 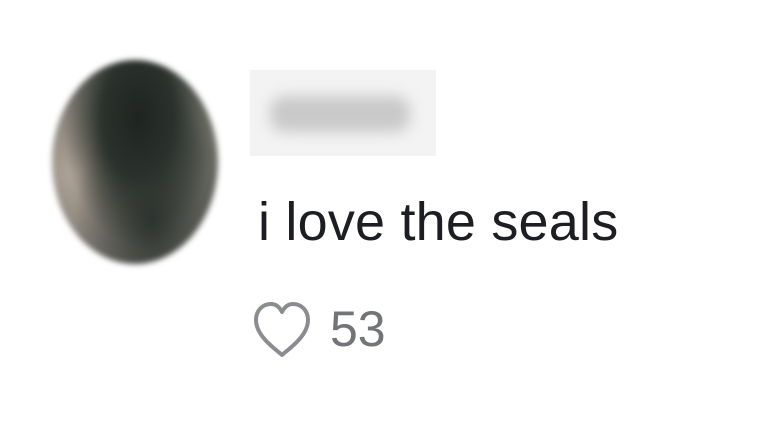 I want to click on avatar, so click(x=135, y=162).